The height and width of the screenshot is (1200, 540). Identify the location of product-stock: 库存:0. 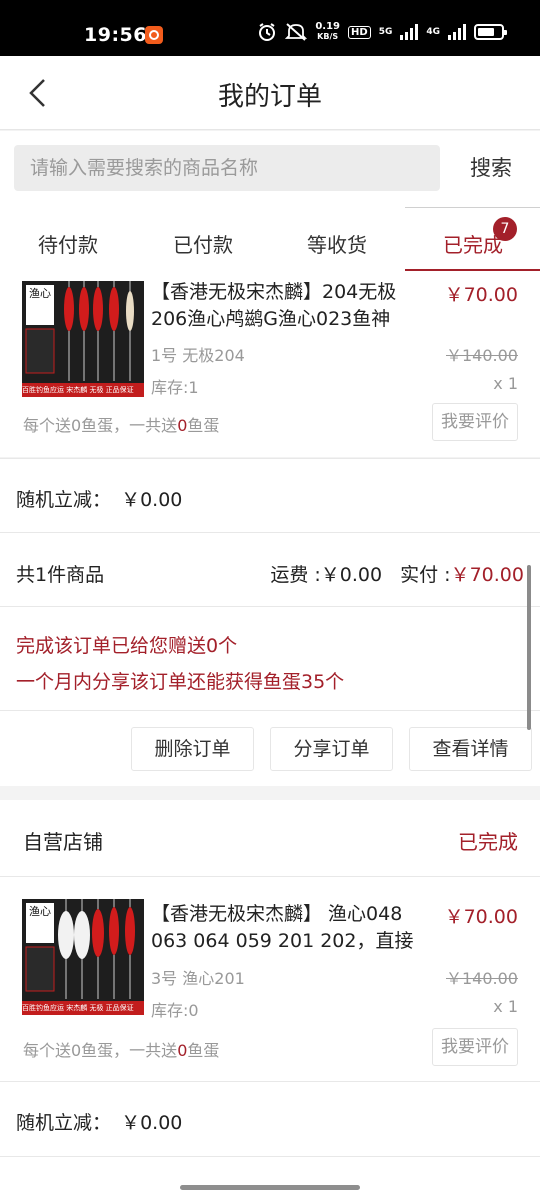
(175, 1010).